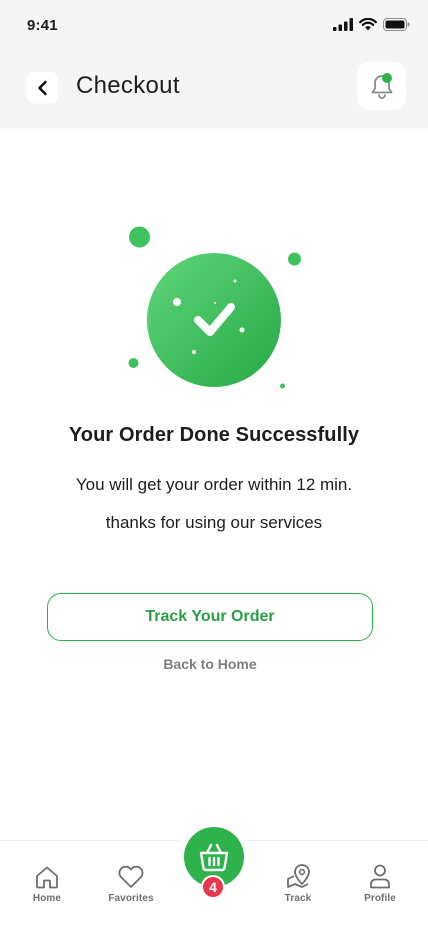 Image resolution: width=428 pixels, height=926 pixels. I want to click on nav-label: Track, so click(298, 898).